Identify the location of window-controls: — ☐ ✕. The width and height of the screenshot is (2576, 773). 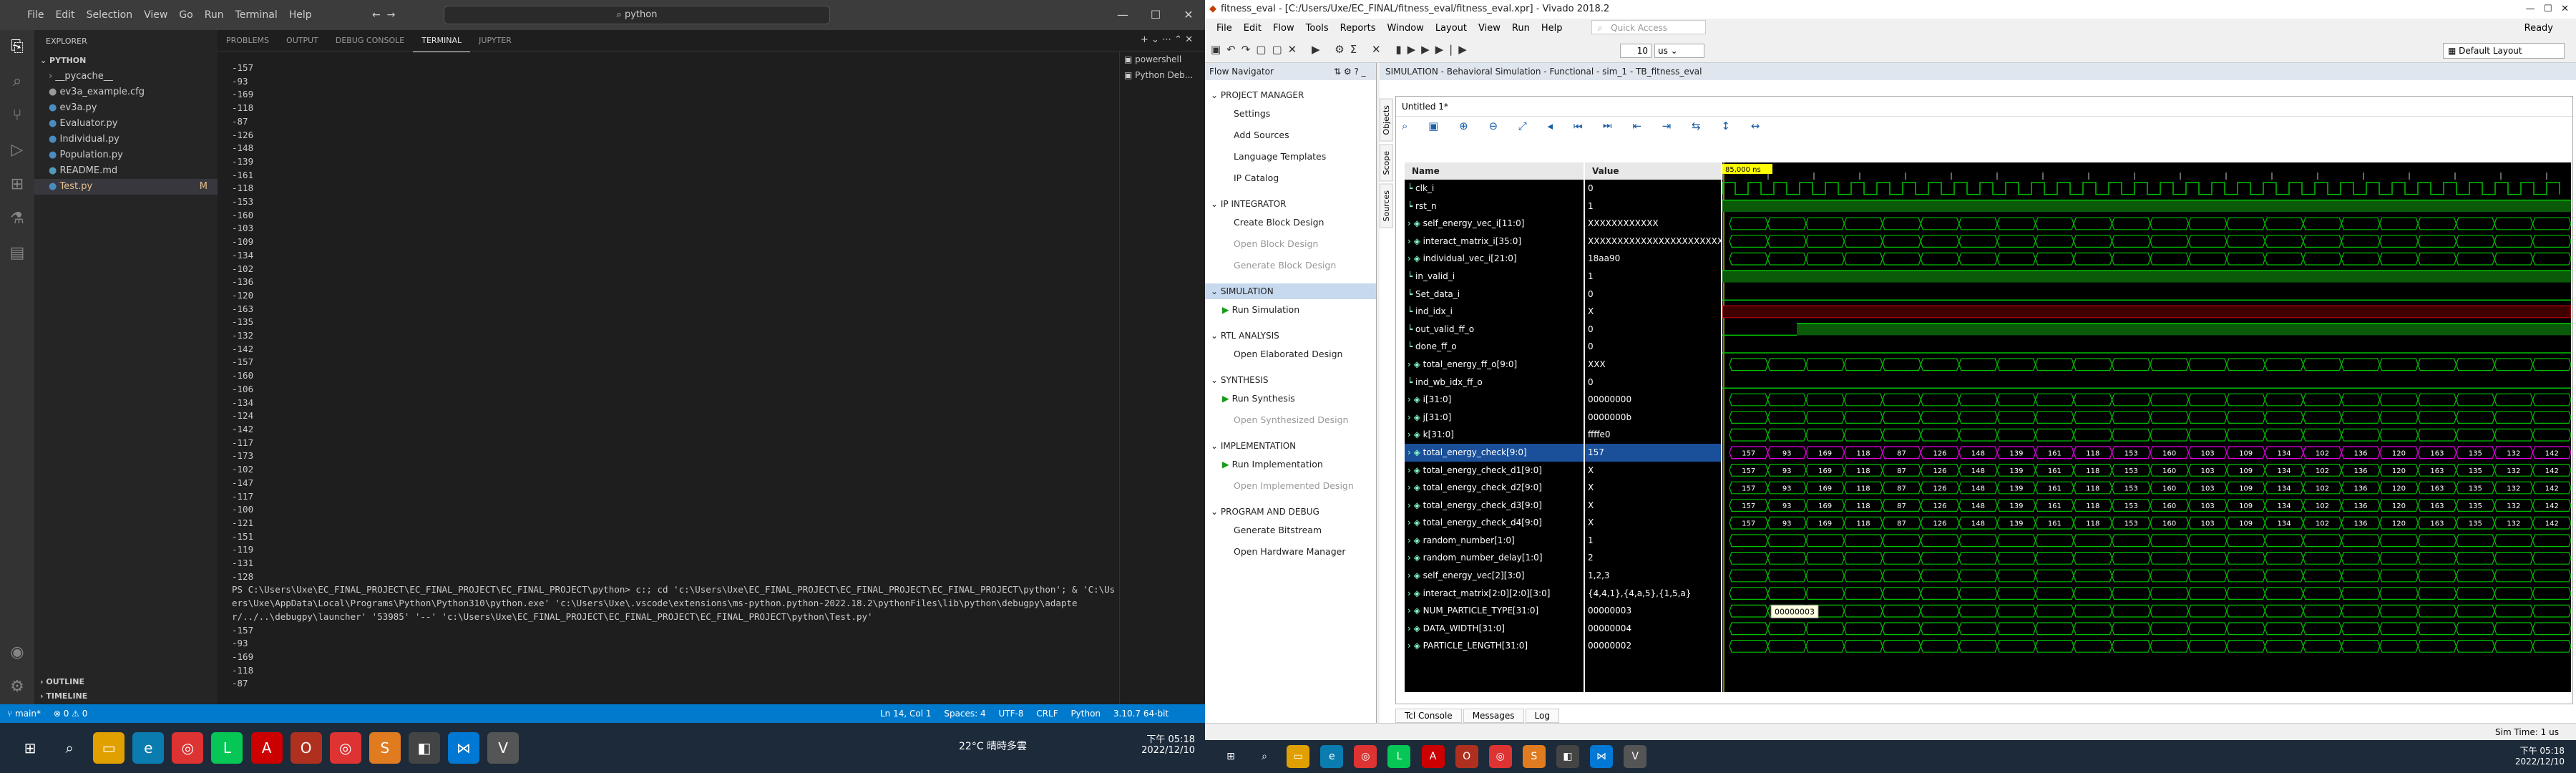
(2547, 9).